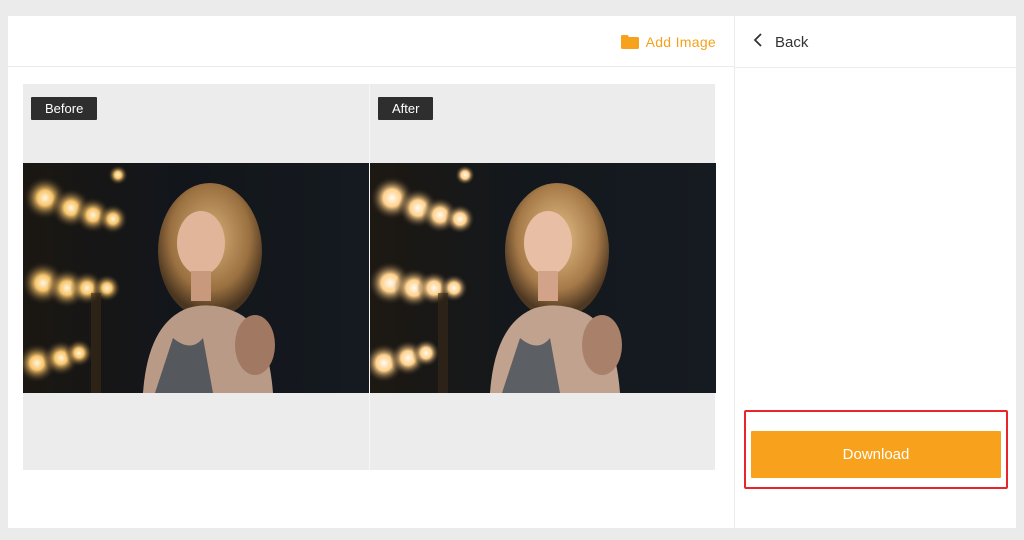  Describe the element at coordinates (876, 454) in the screenshot. I see `download-button: Download` at that location.